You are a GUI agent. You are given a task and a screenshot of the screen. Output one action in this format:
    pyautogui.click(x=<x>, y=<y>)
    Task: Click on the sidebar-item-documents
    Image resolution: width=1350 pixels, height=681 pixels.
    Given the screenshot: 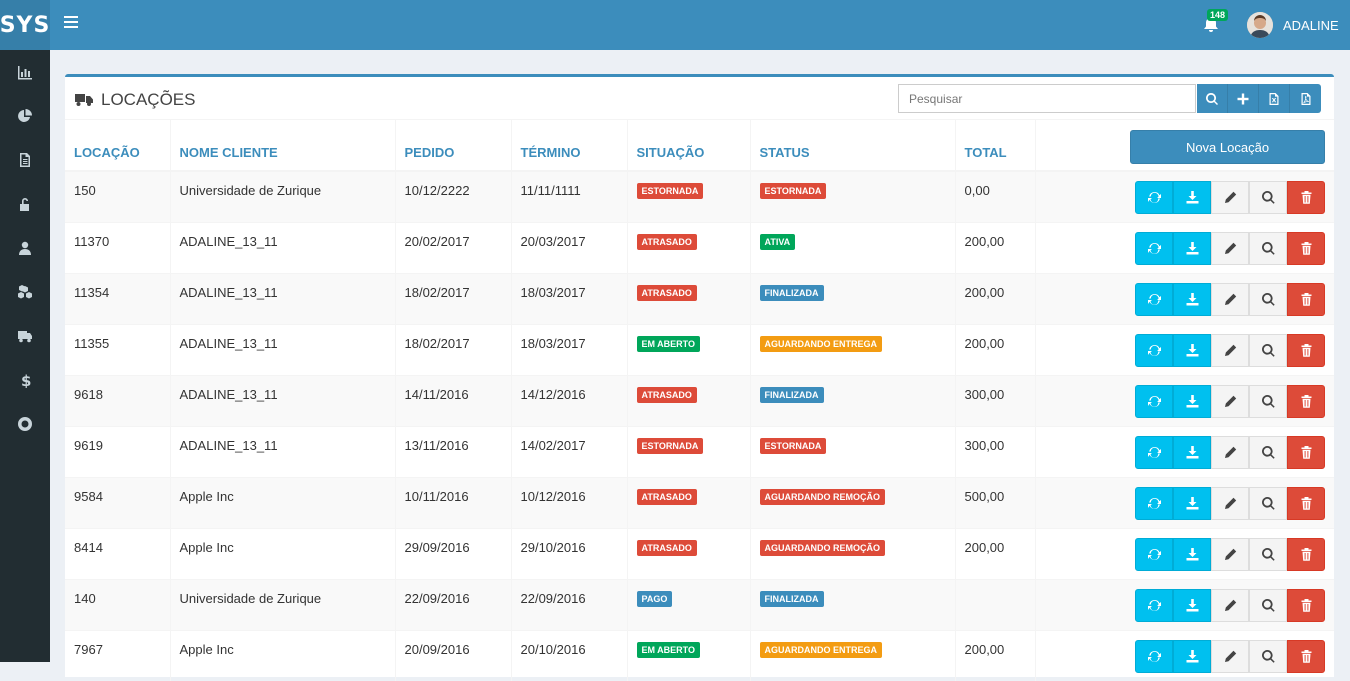 What is the action you would take?
    pyautogui.click(x=25, y=160)
    